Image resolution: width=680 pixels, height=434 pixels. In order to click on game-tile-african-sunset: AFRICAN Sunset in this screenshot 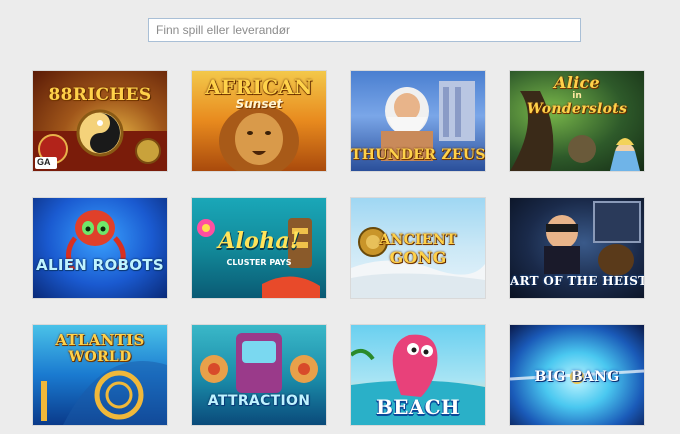, I will do `click(259, 121)`.